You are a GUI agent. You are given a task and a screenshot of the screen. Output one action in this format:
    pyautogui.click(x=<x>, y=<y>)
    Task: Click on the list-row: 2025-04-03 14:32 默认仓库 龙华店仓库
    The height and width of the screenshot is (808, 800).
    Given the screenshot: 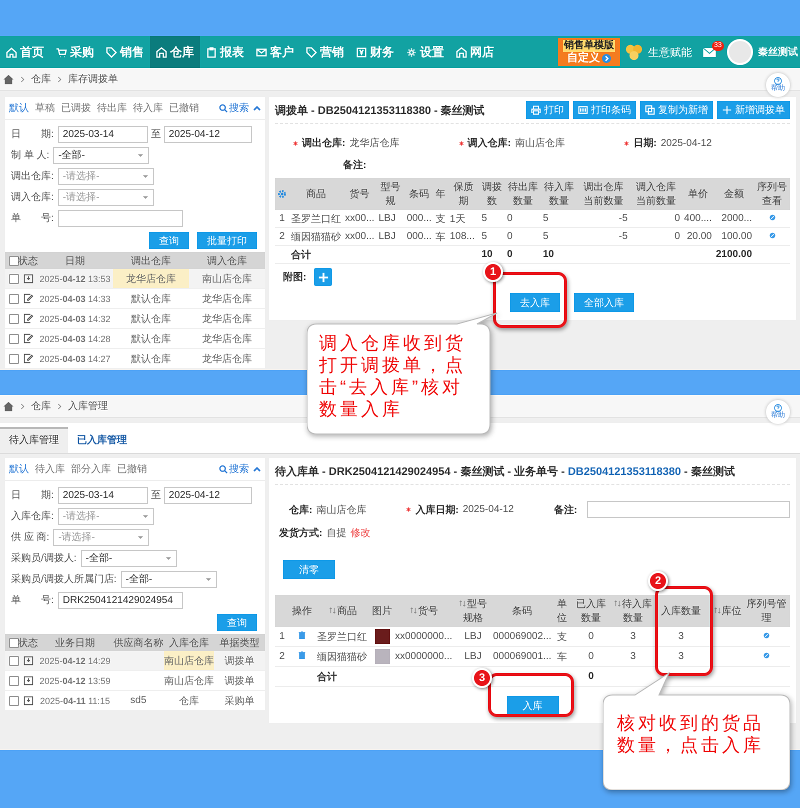 What is the action you would take?
    pyautogui.click(x=135, y=319)
    